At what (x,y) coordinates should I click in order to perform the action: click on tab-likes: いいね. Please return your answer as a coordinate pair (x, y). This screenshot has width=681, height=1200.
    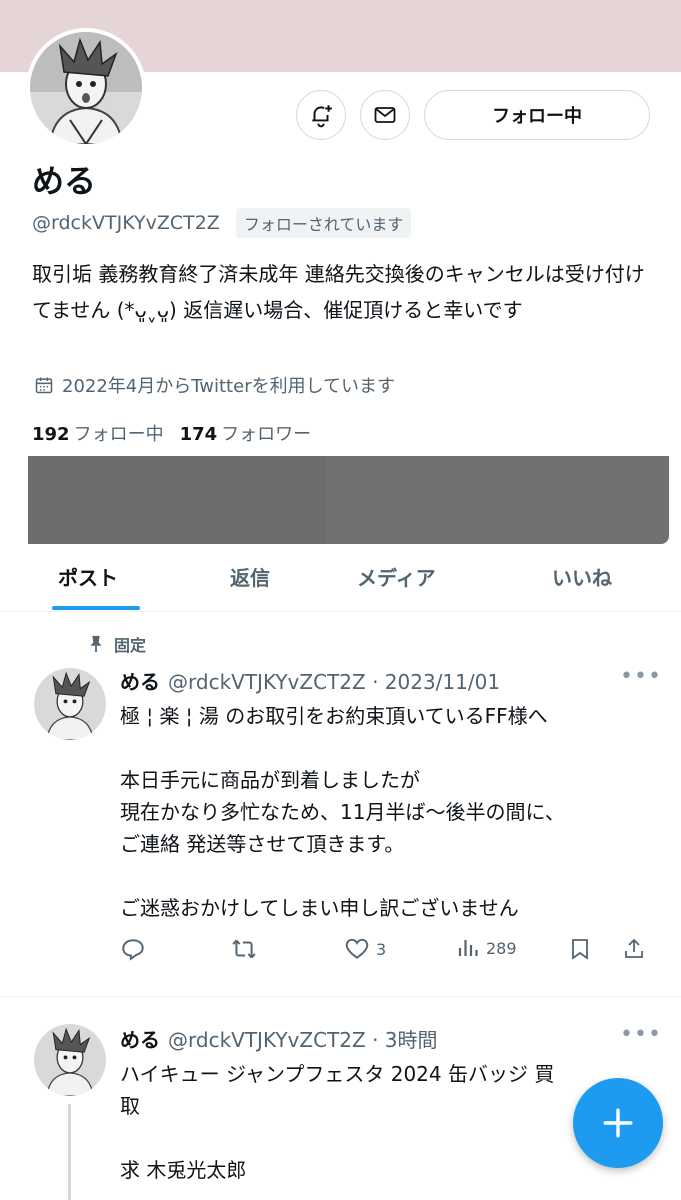
    Looking at the image, I should click on (582, 576).